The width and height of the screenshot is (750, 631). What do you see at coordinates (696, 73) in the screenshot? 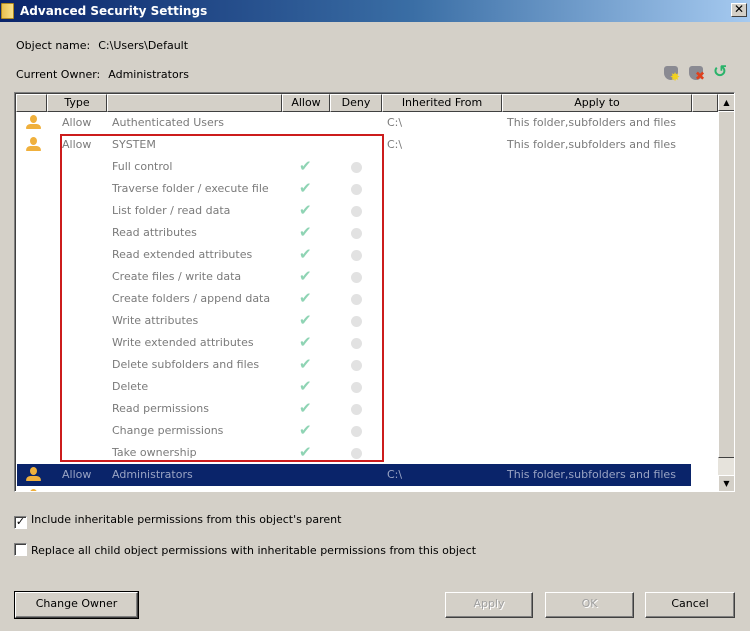
I see `remove-permission-shield-icon: ✖` at bounding box center [696, 73].